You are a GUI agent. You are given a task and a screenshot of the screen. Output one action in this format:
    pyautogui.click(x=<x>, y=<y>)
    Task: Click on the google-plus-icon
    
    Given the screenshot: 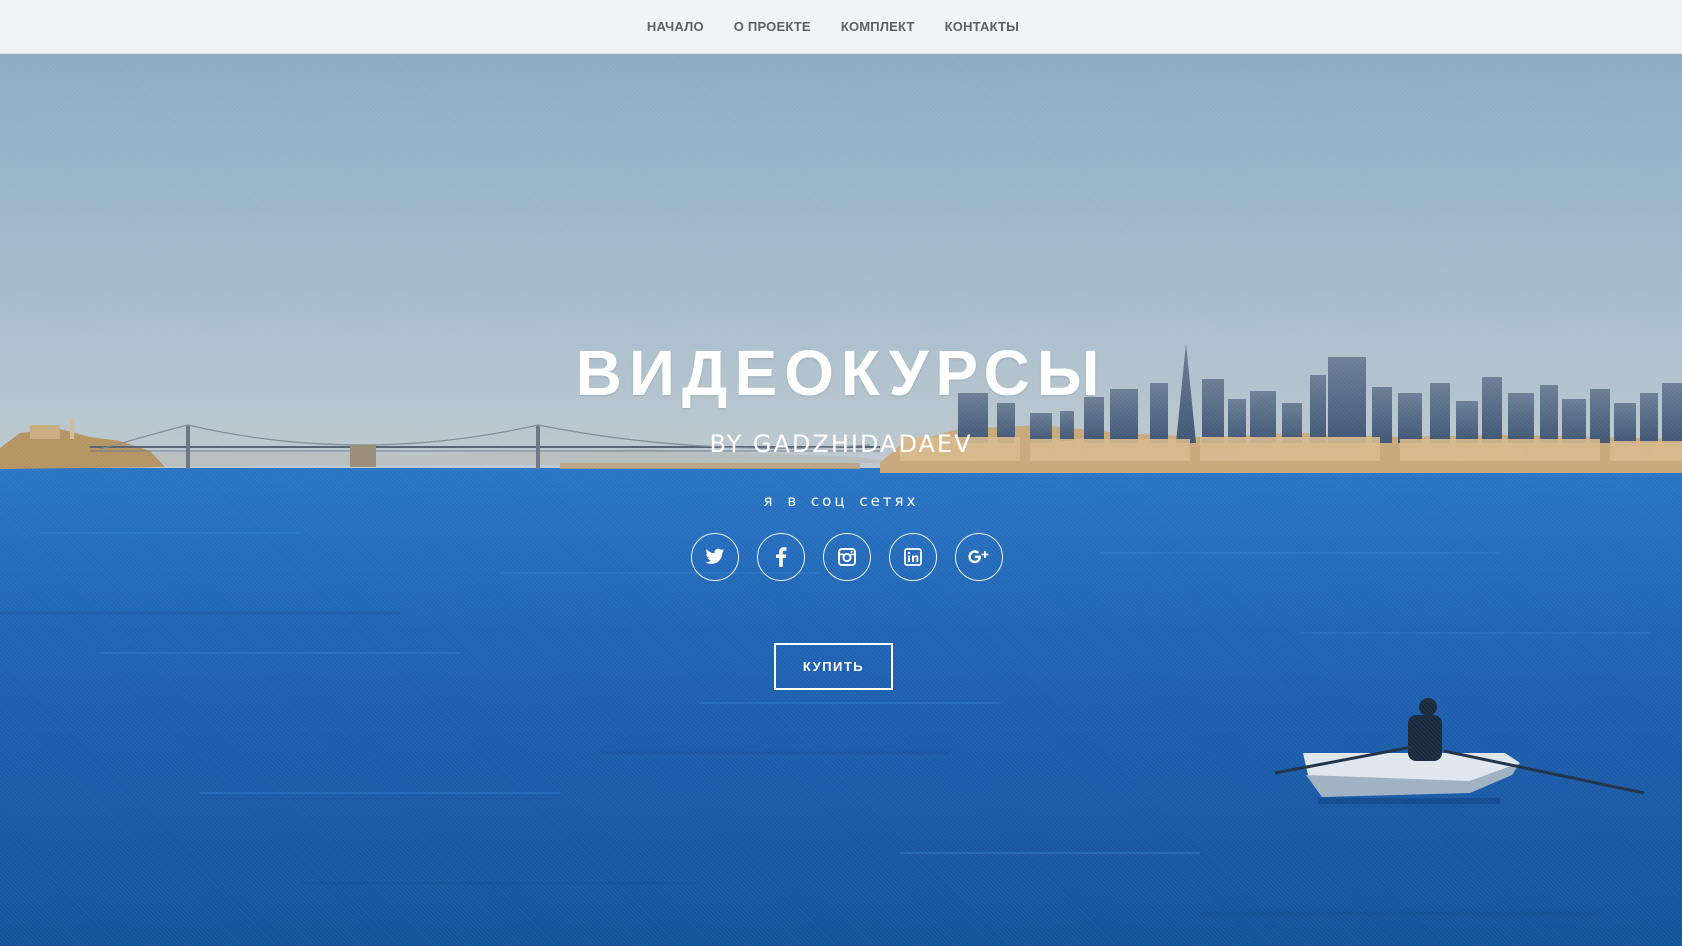 What is the action you would take?
    pyautogui.click(x=978, y=557)
    